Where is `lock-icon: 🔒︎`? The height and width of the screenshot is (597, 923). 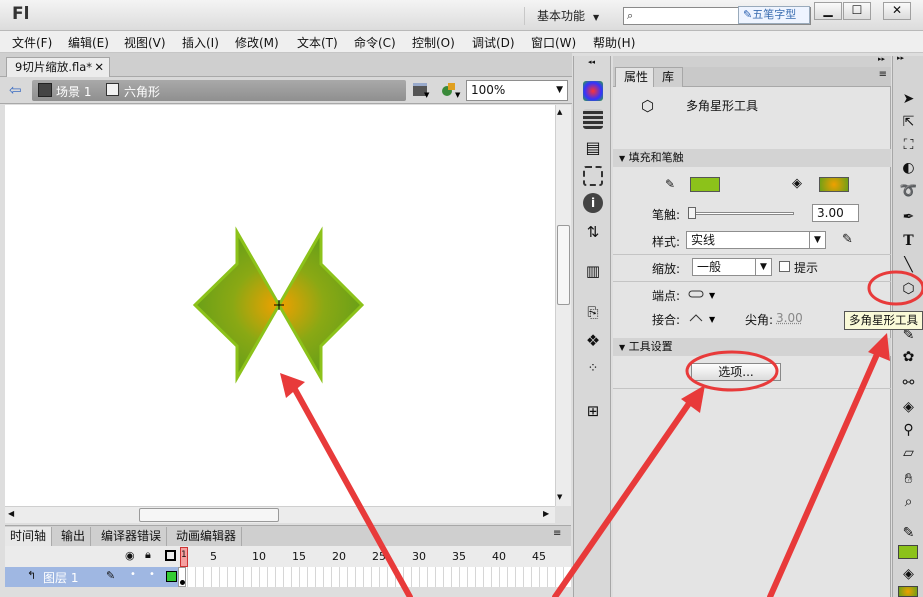
lock-icon: 🔒︎ is located at coordinates (148, 555).